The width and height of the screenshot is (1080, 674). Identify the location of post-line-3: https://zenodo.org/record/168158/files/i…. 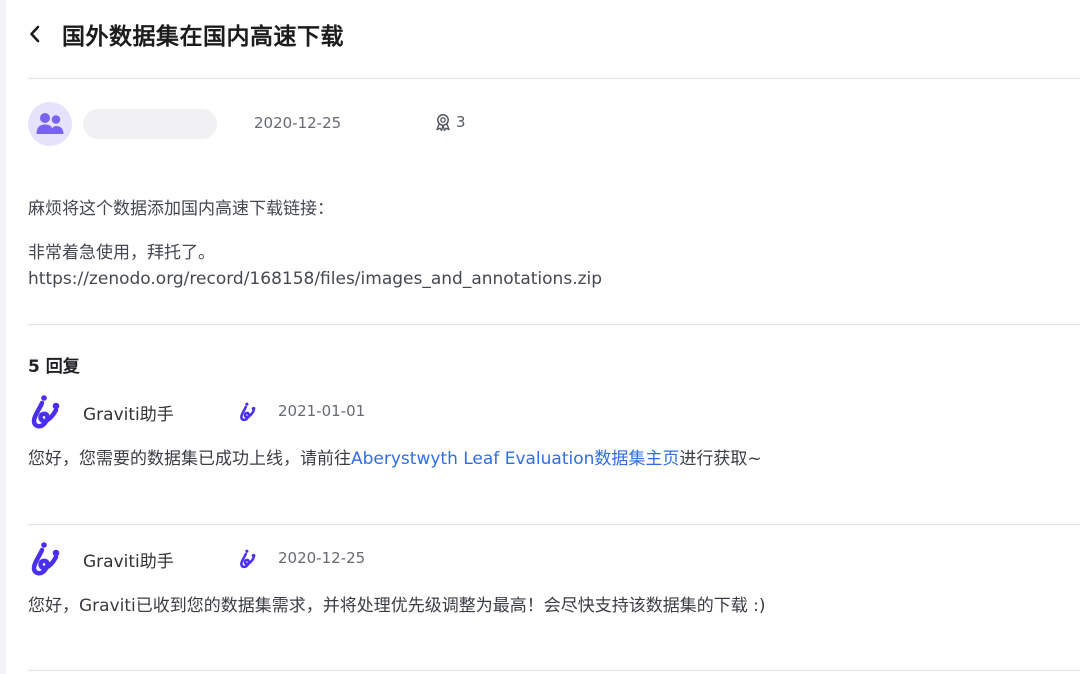
(315, 279).